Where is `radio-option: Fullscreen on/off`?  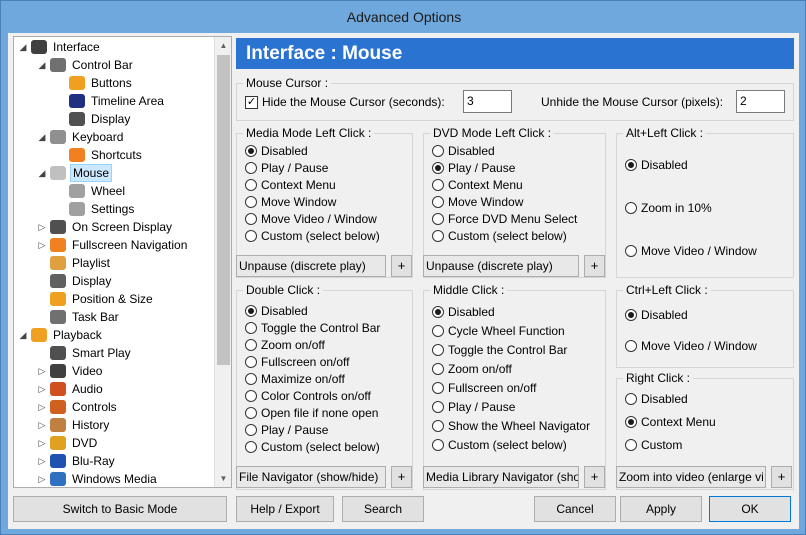 radio-option: Fullscreen on/off is located at coordinates (514, 388).